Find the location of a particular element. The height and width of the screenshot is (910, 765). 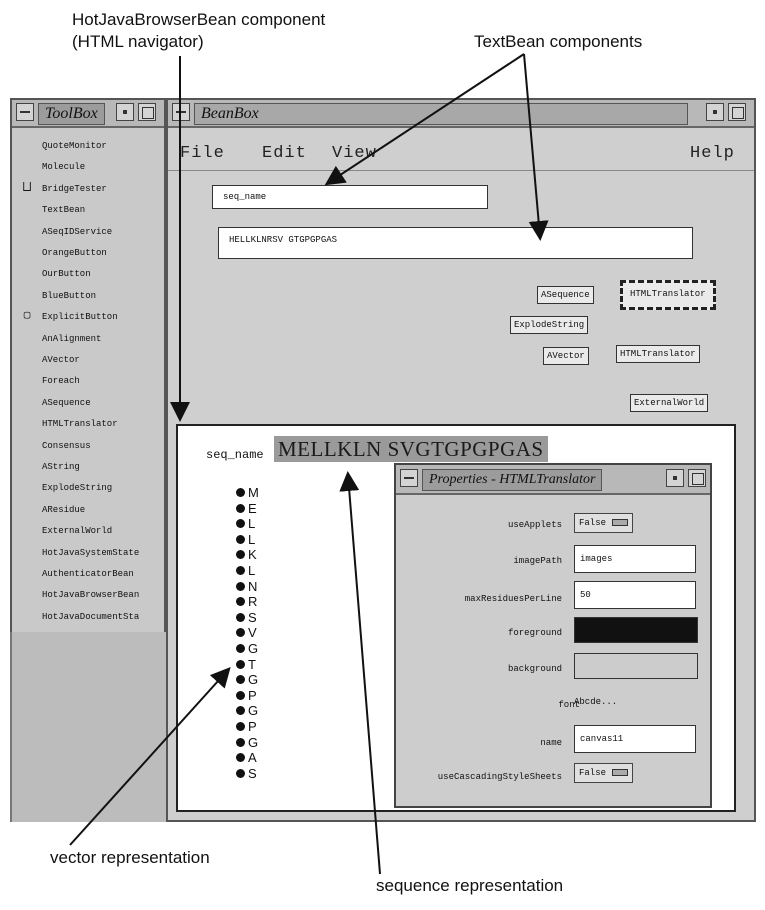

toolbox-item: HotJavaBrowserBean is located at coordinates (90, 595).